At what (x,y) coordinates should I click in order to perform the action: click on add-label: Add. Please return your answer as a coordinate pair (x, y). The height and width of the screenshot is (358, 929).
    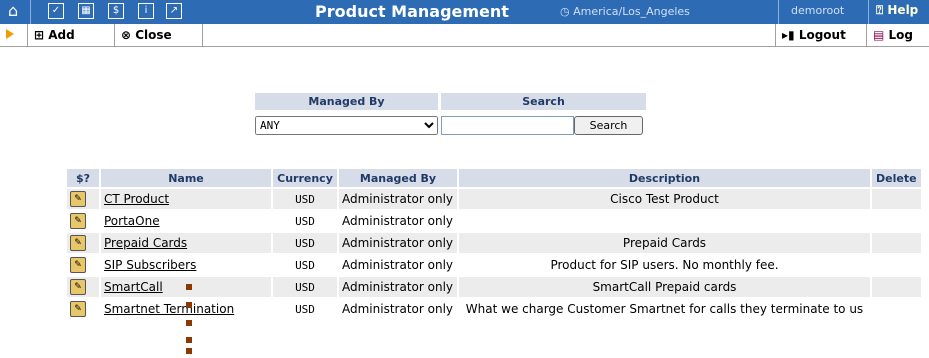
    Looking at the image, I should click on (61, 35).